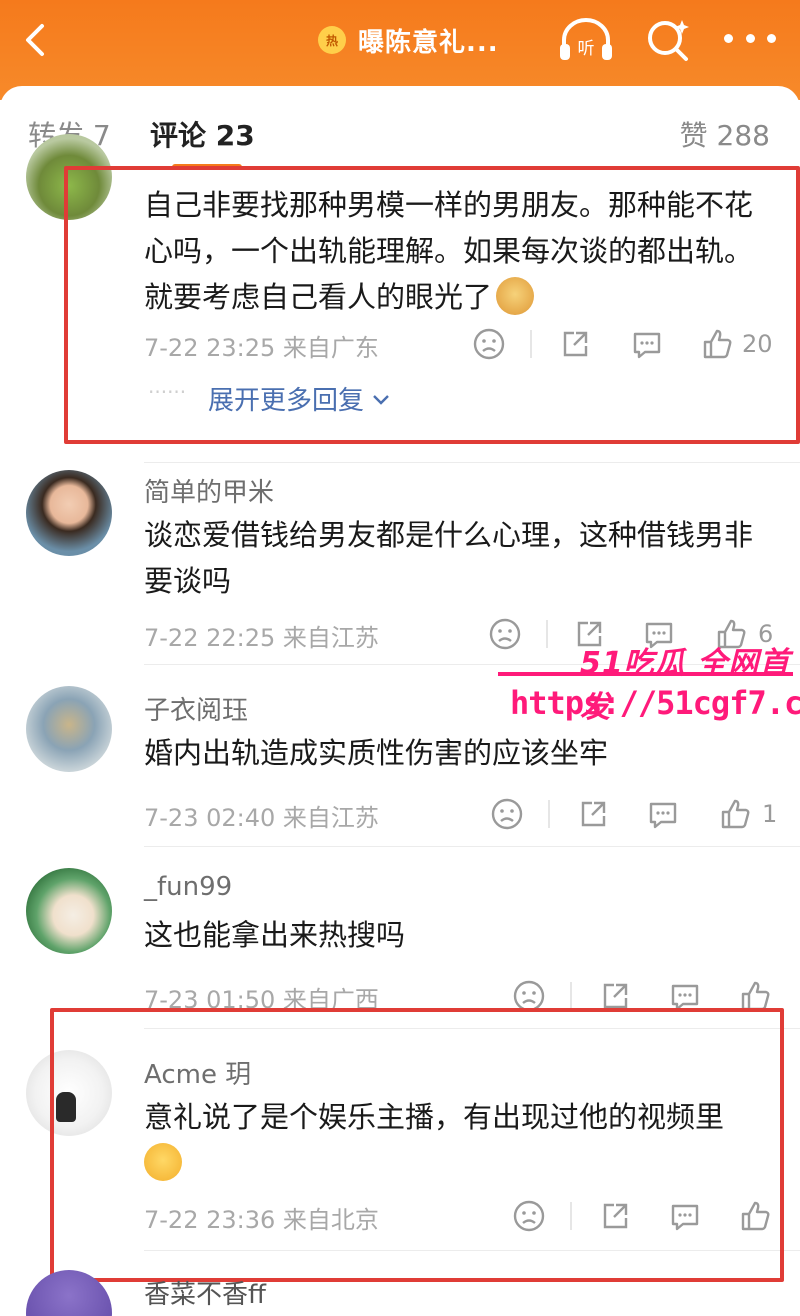 Image resolution: width=800 pixels, height=1316 pixels. What do you see at coordinates (625, 814) in the screenshot?
I see `comment-actions: 1` at bounding box center [625, 814].